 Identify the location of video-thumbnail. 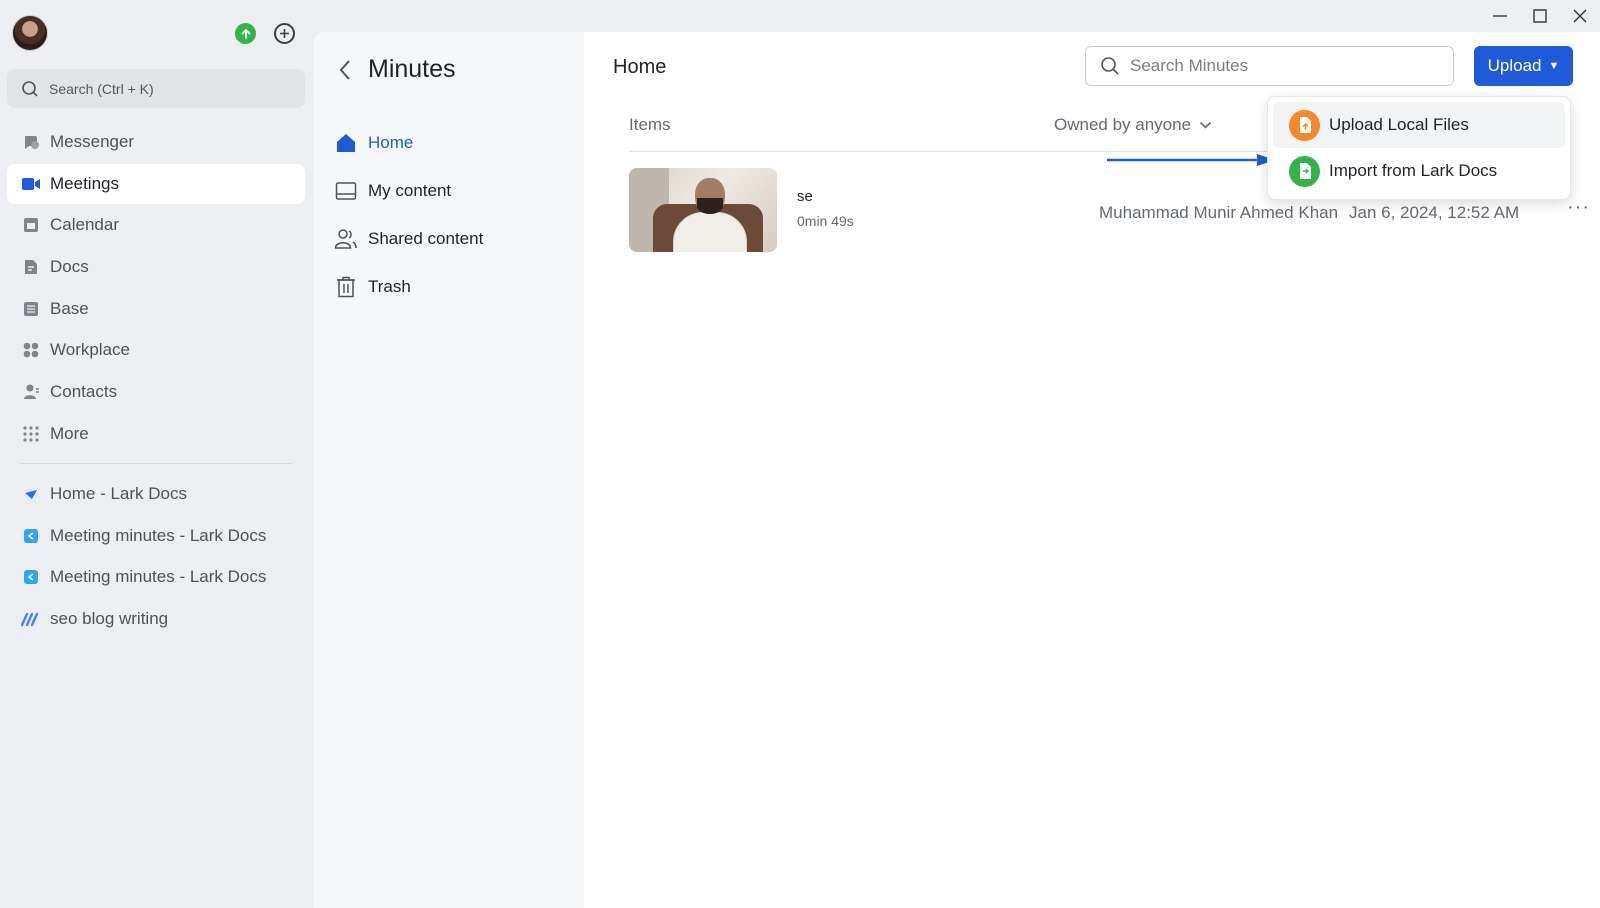
(703, 210).